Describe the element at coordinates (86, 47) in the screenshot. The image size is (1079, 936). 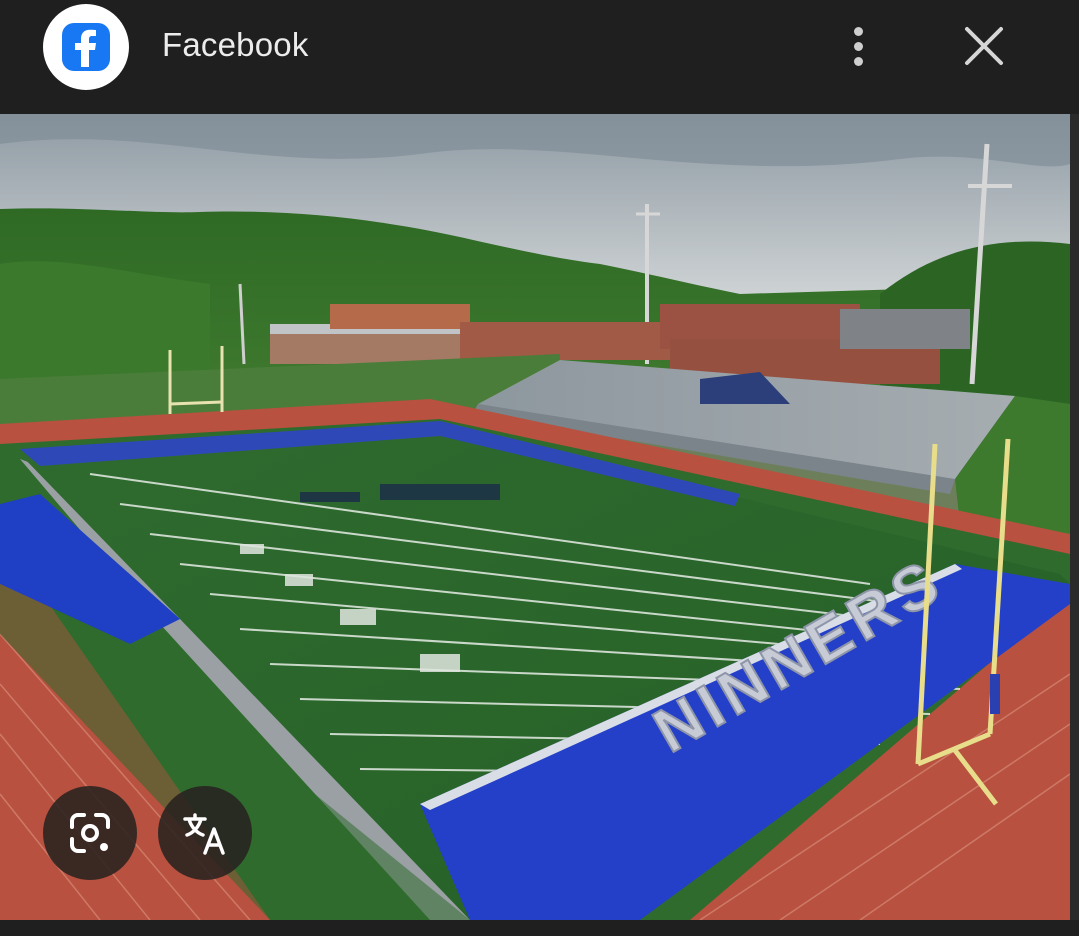
I see `facebook-logo-icon` at that location.